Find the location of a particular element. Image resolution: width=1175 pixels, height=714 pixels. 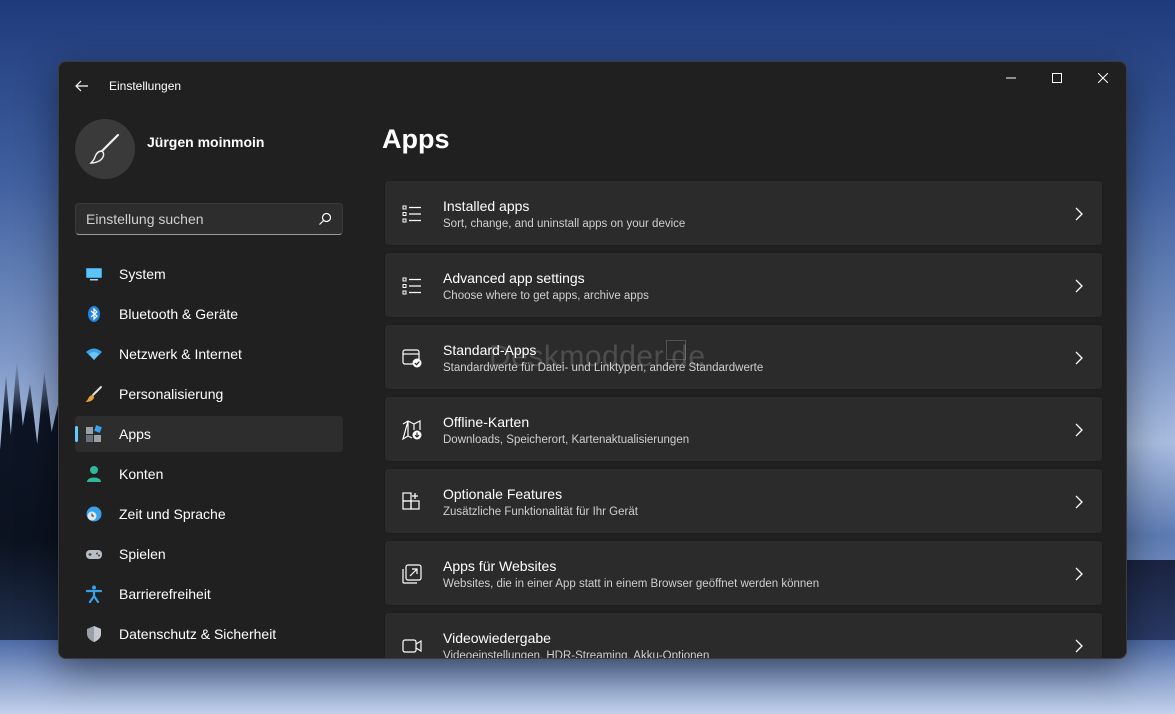

brush-icon is located at coordinates (94, 394).